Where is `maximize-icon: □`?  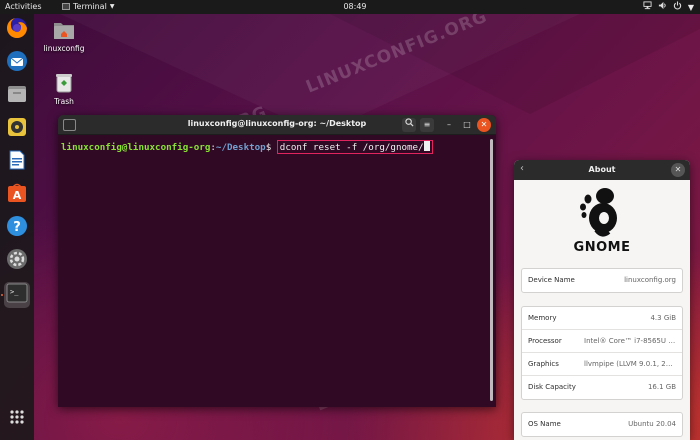 maximize-icon: □ is located at coordinates (467, 124).